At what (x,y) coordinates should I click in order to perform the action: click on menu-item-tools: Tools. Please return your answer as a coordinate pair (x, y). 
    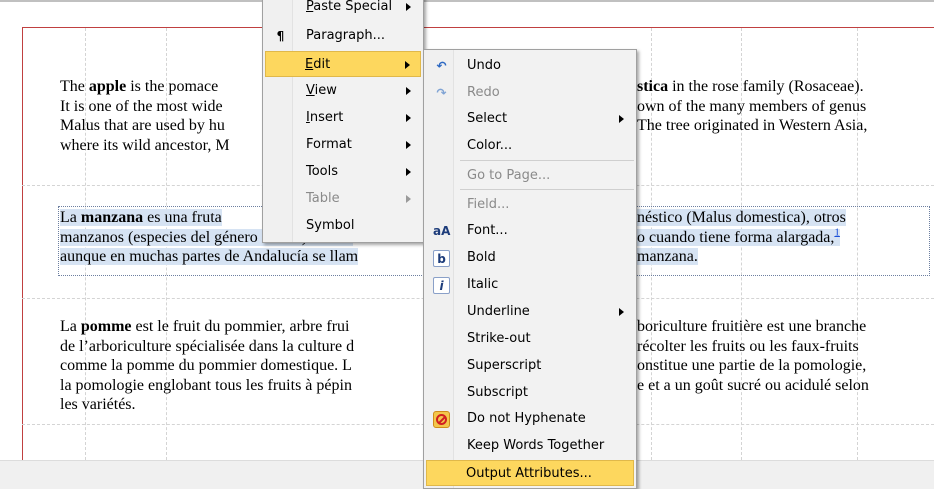
    Looking at the image, I should click on (343, 172).